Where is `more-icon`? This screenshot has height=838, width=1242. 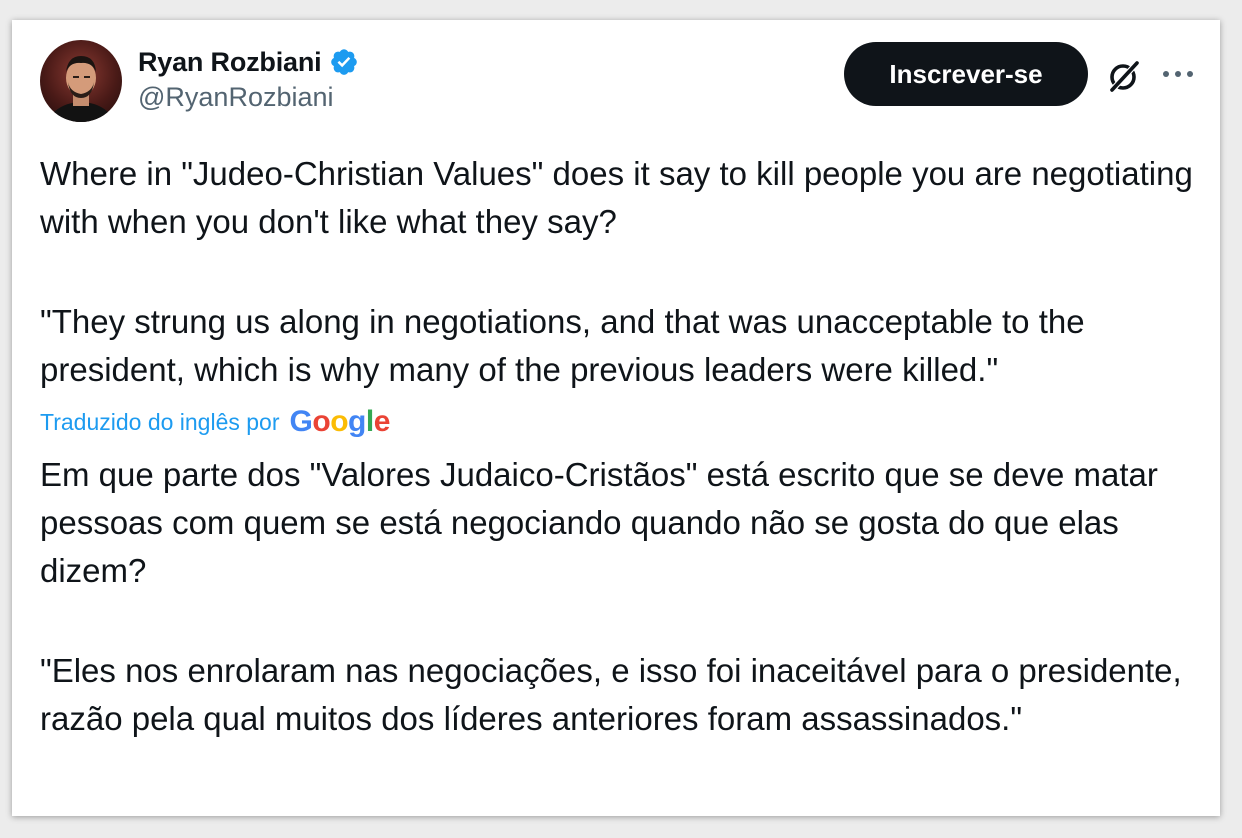
more-icon is located at coordinates (1178, 74).